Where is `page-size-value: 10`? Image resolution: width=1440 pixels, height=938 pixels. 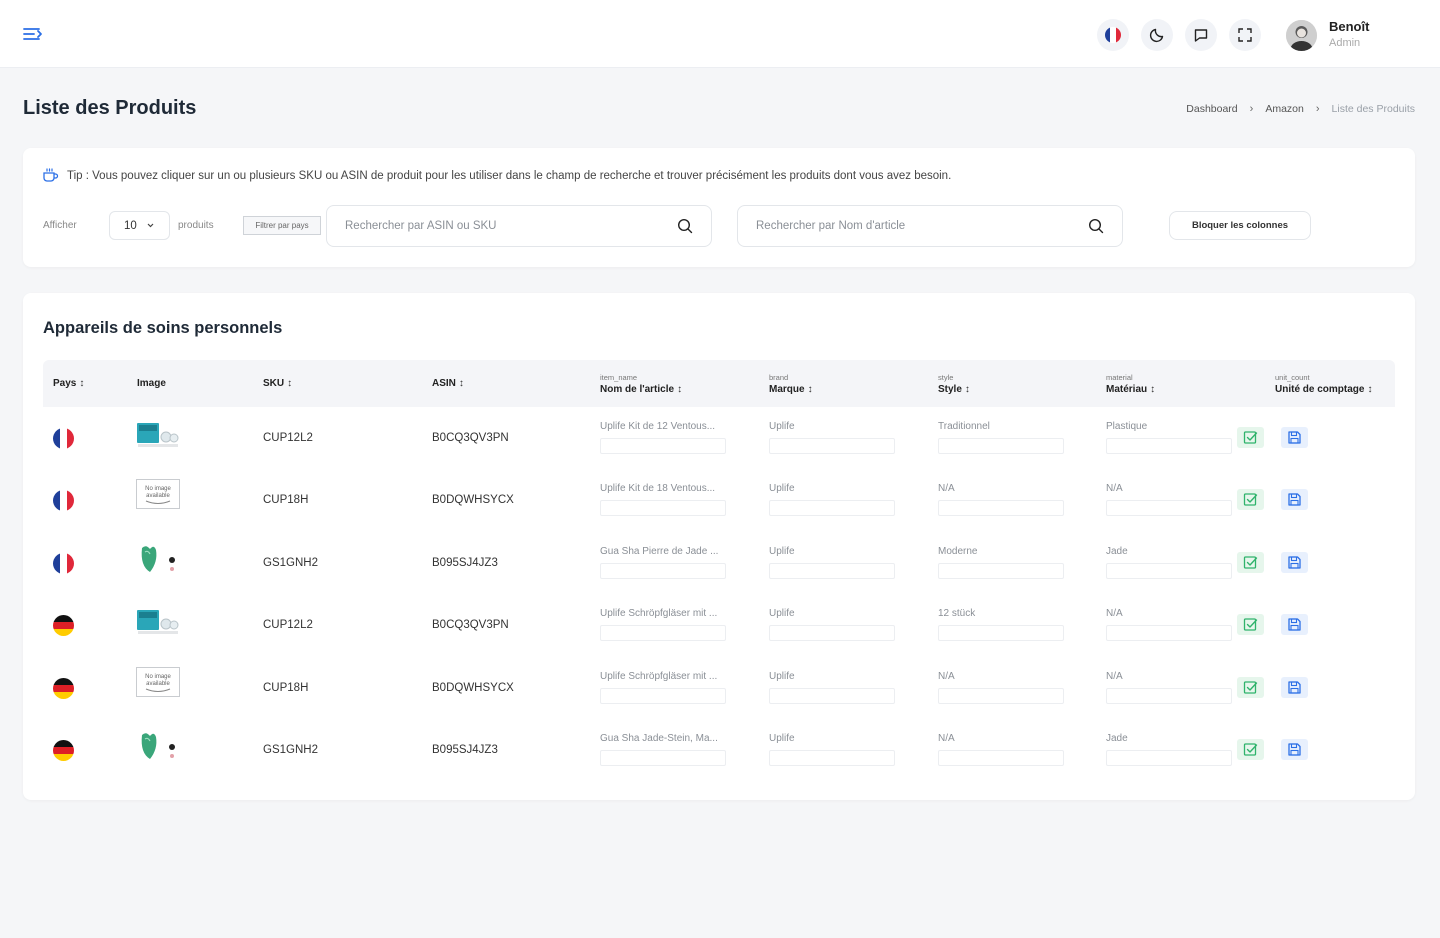
page-size-value: 10 is located at coordinates (130, 225).